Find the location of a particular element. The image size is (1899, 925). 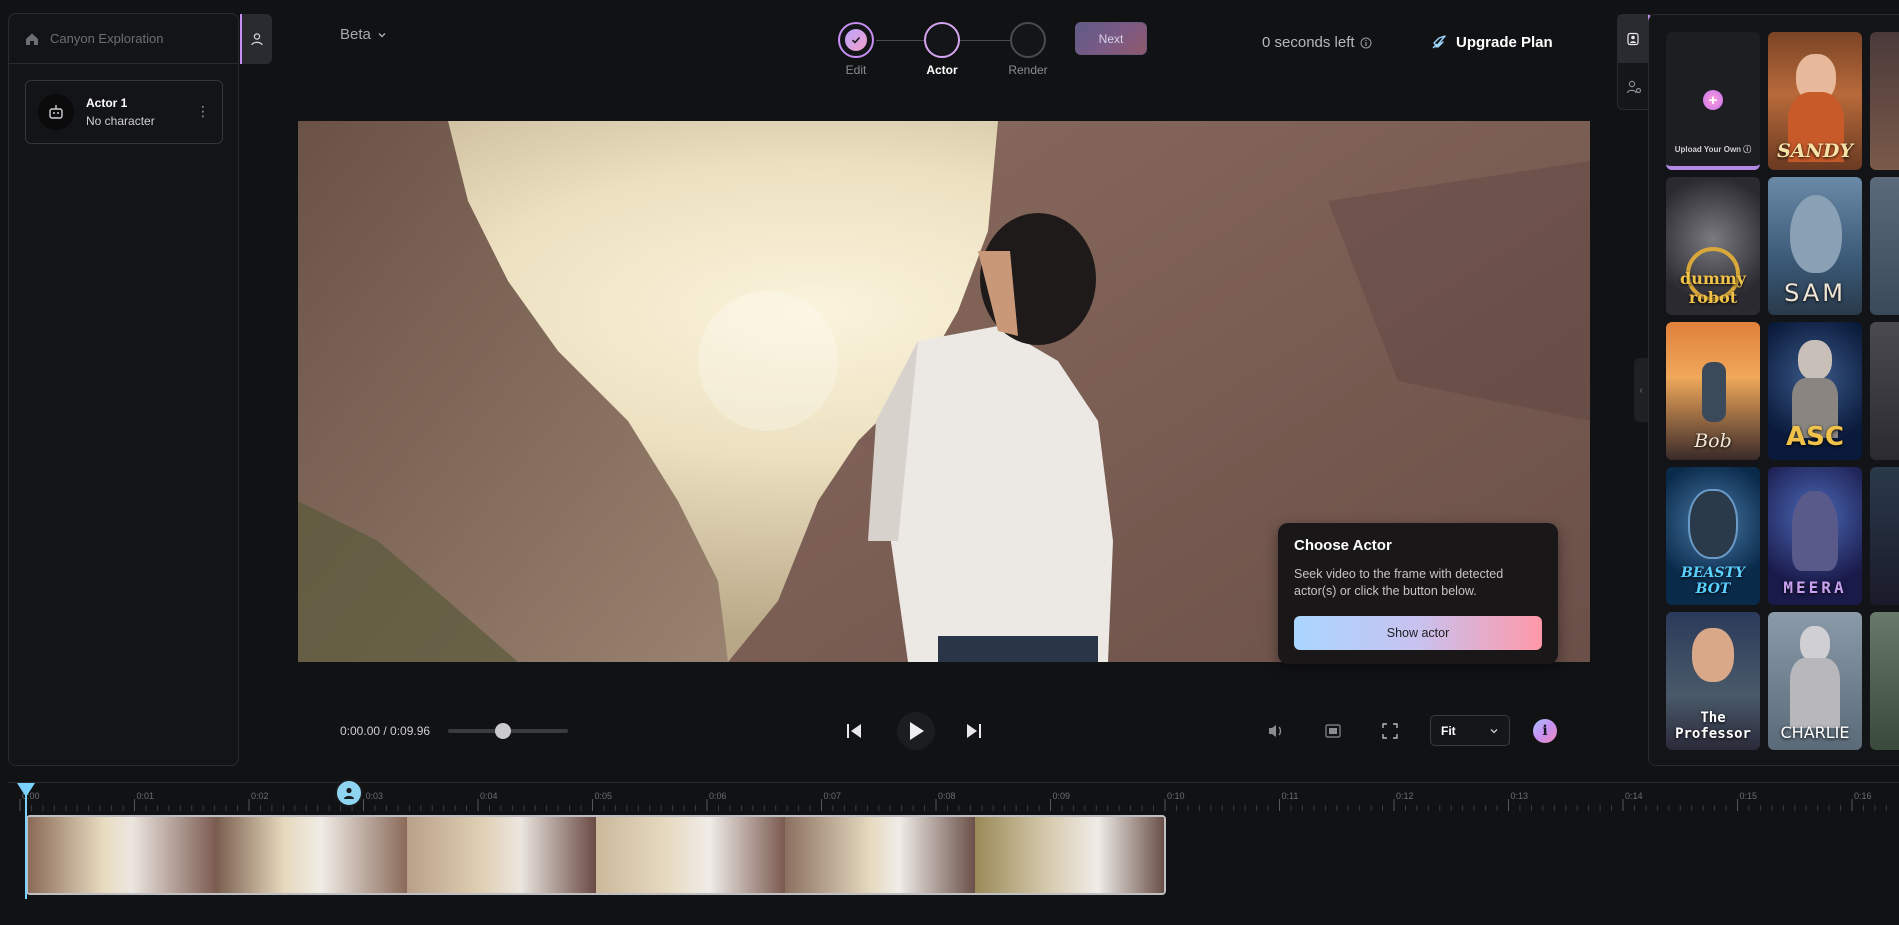

step-edit is located at coordinates (856, 40).